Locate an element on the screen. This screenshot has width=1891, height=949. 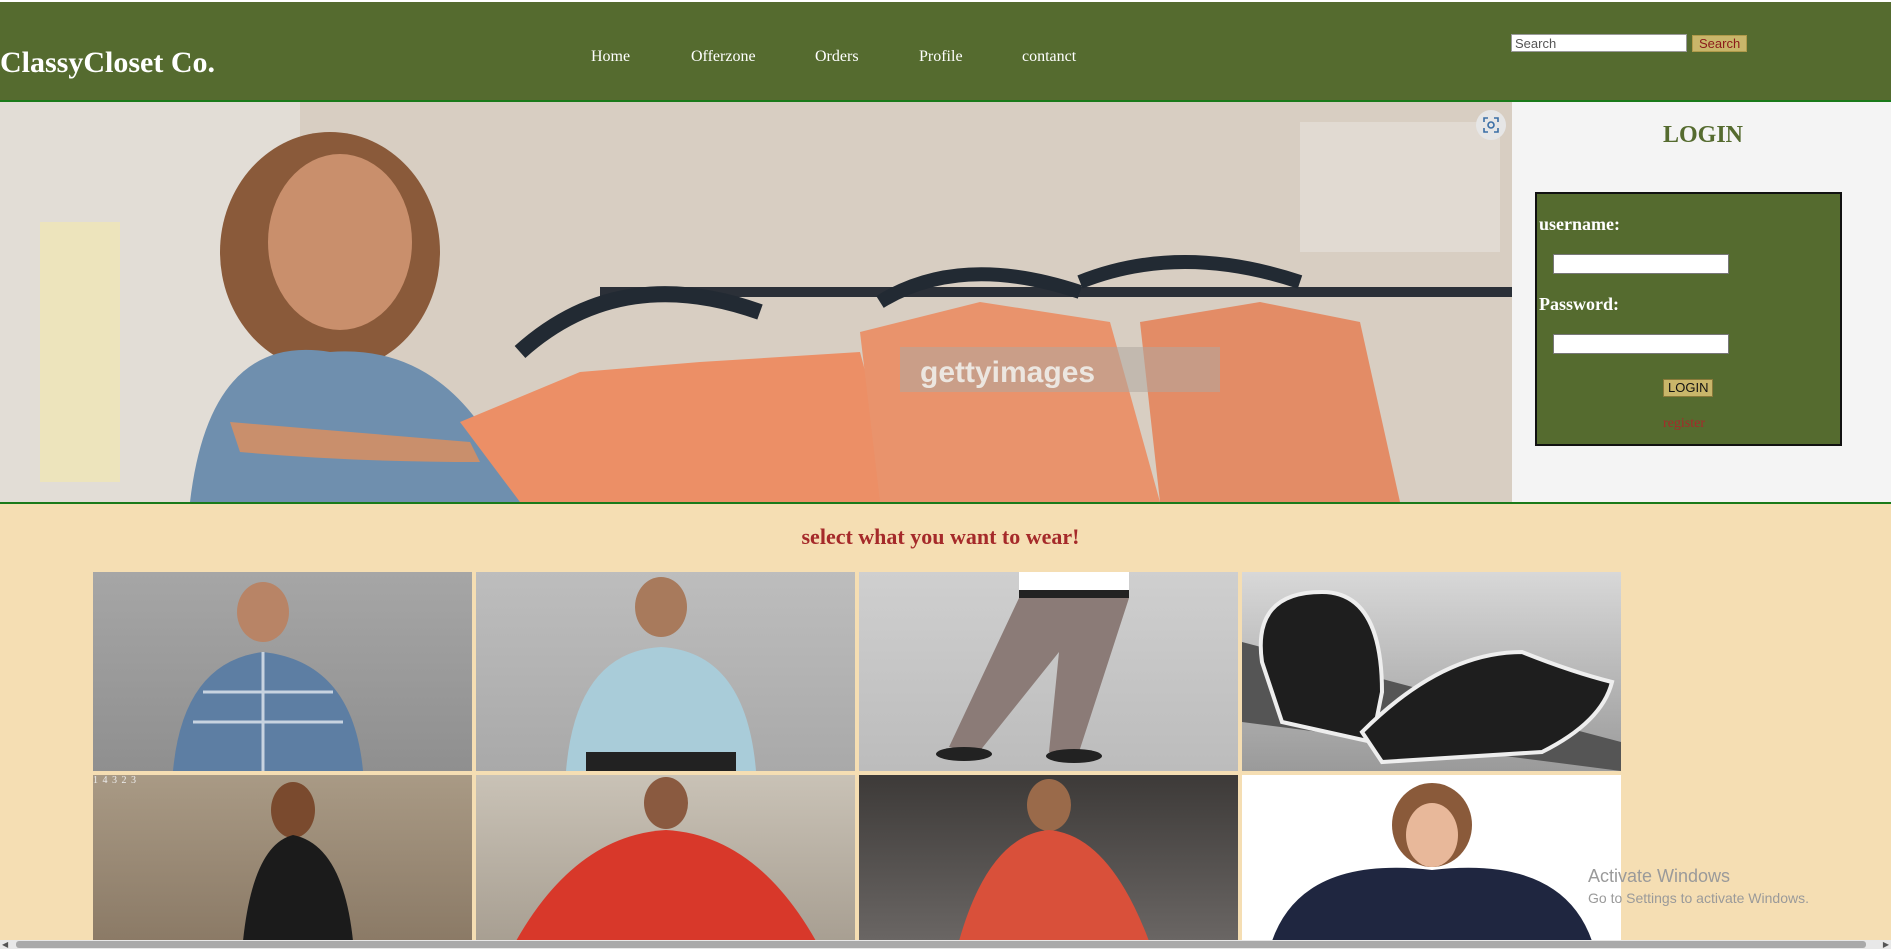
nav-orders: Orders is located at coordinates (837, 57).